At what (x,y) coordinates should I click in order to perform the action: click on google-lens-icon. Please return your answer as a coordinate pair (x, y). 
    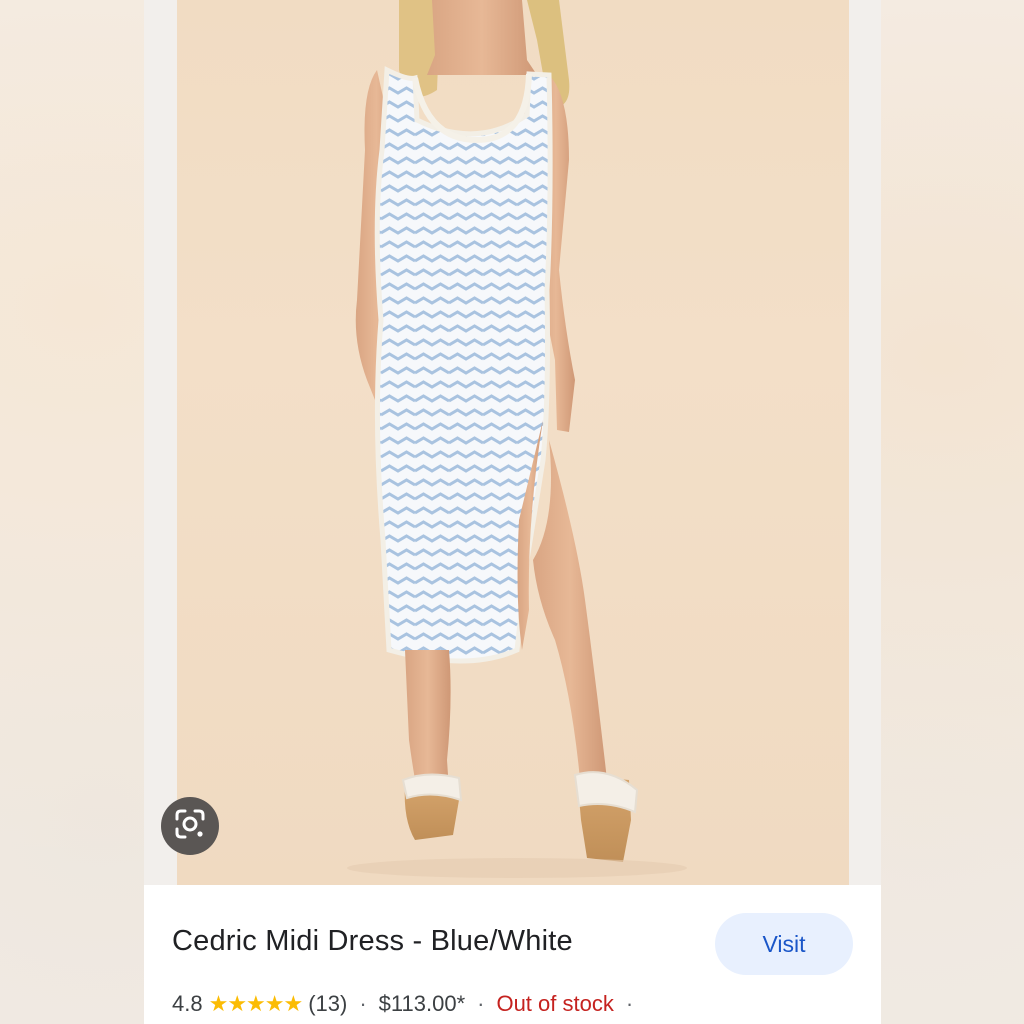
    Looking at the image, I should click on (190, 826).